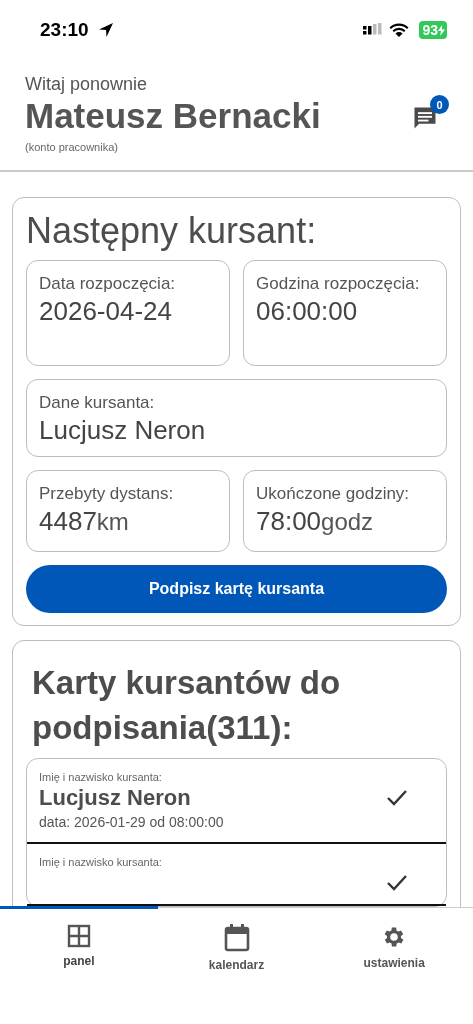 Image resolution: width=473 pixels, height=1024 pixels. Describe the element at coordinates (87, 84) in the screenshot. I see `greeting-text: Witaj ponownie` at that location.